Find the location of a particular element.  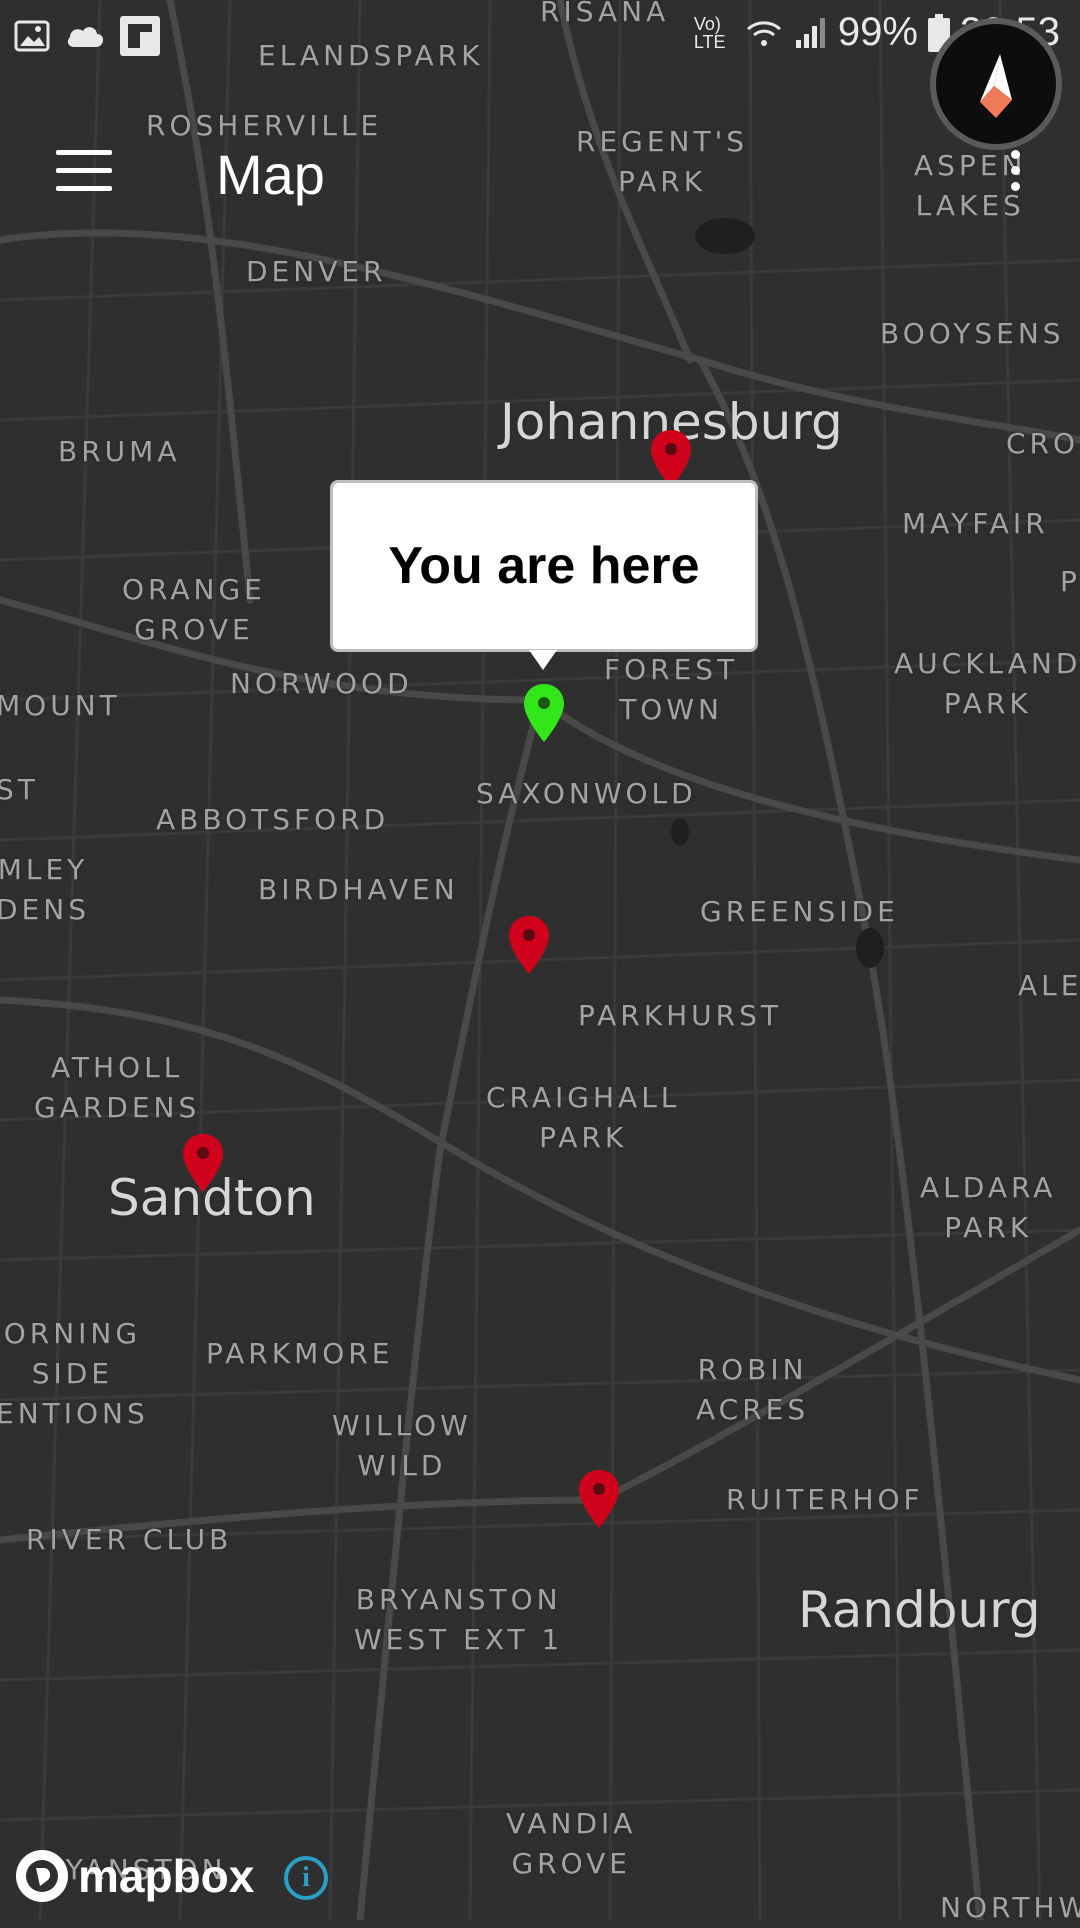

place-label: SAXONWOLD is located at coordinates (586, 793).